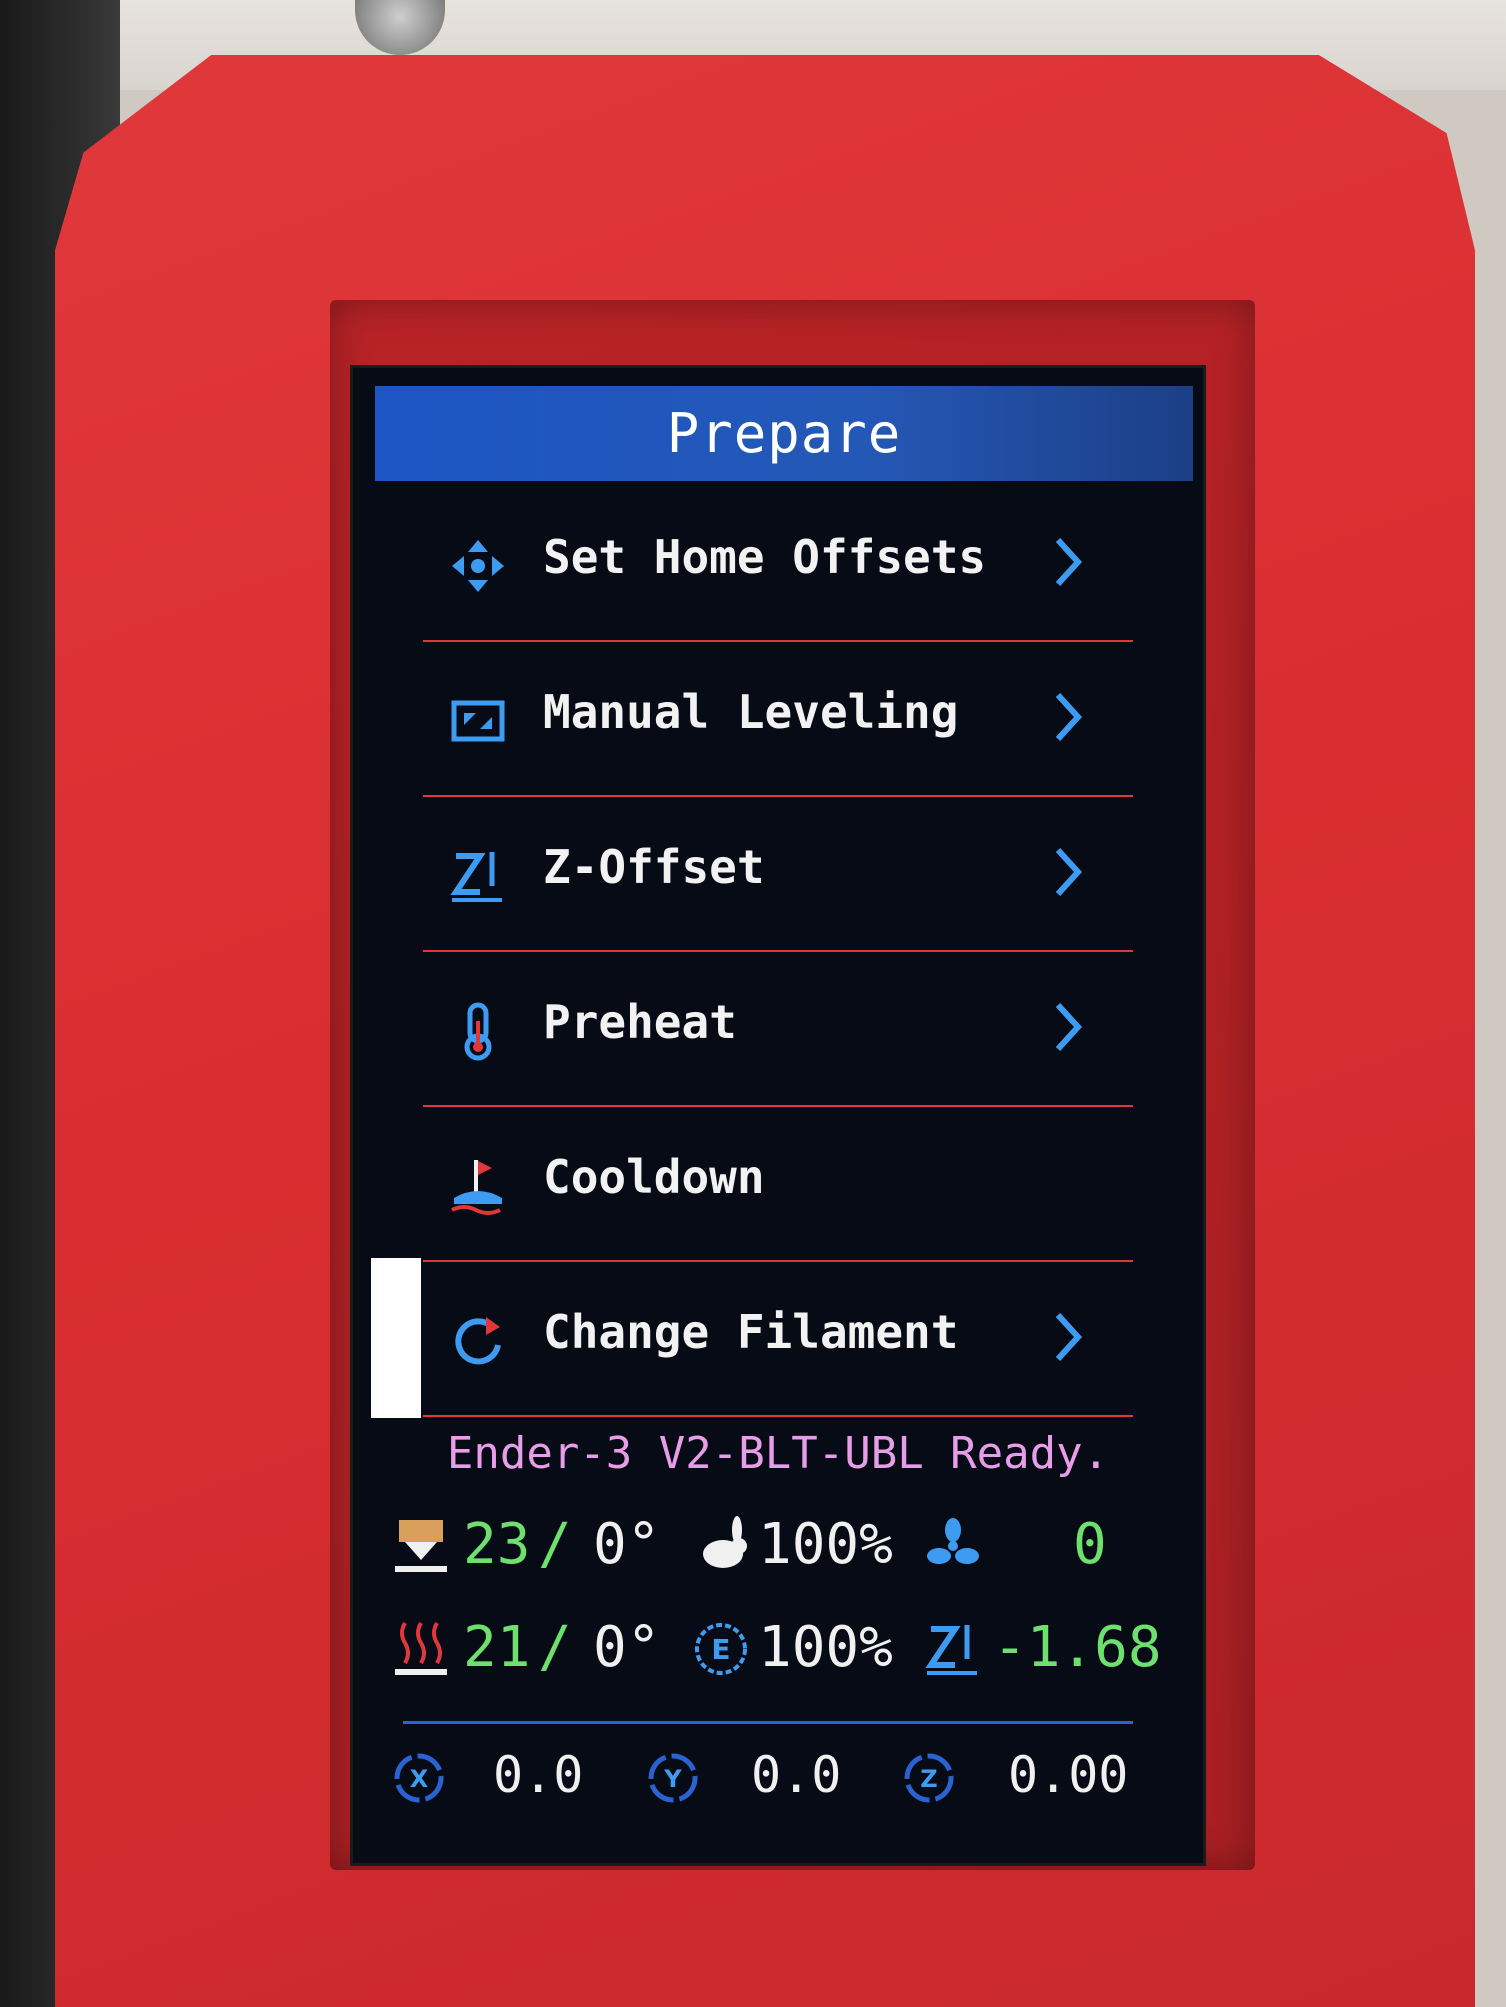 The width and height of the screenshot is (1506, 2007). Describe the element at coordinates (765, 557) in the screenshot. I see `menu-item-label: Set Home Offsets` at that location.